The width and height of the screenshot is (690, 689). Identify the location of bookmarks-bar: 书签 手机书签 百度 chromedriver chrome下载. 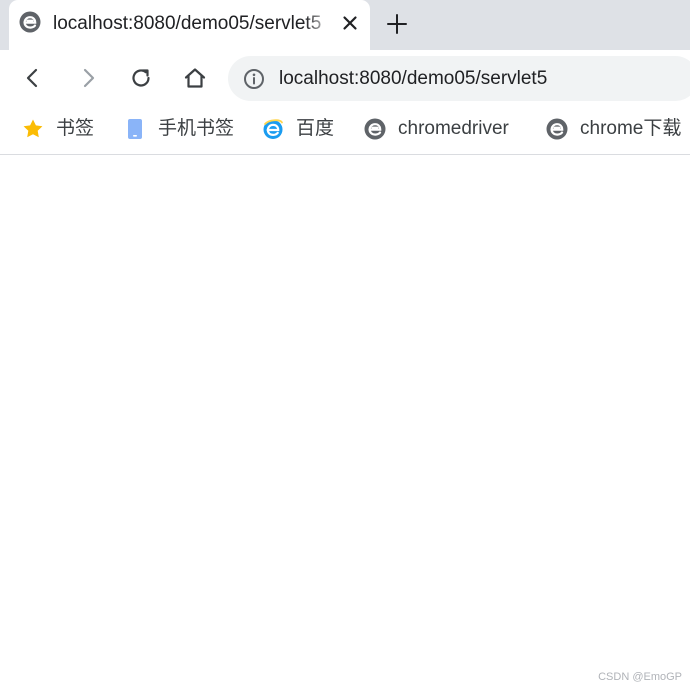
(345, 131).